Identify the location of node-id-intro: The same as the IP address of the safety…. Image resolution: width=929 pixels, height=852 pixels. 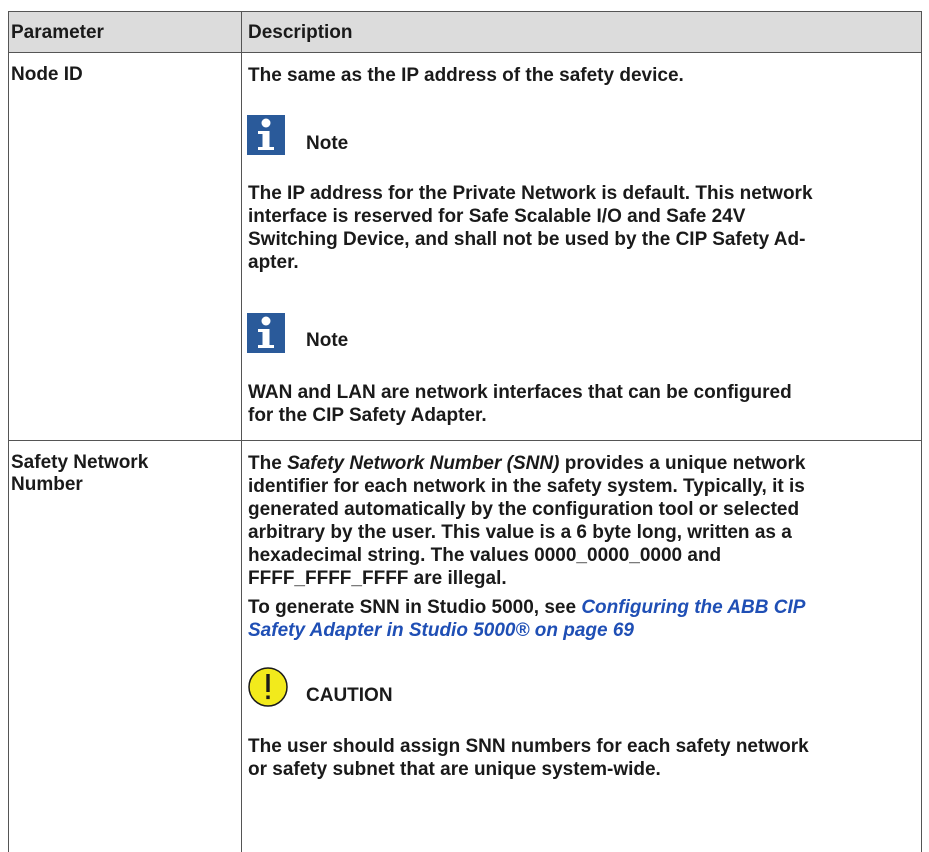
(466, 75).